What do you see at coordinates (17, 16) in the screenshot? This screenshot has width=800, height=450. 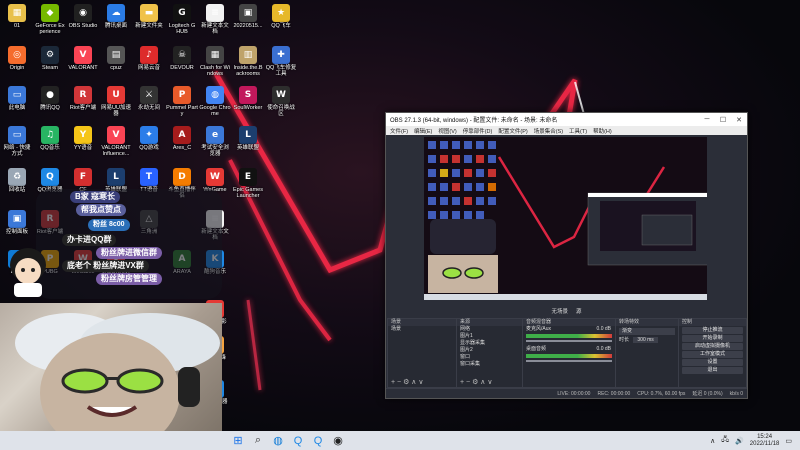 I see `desktop-icon: ▦ 01` at bounding box center [17, 16].